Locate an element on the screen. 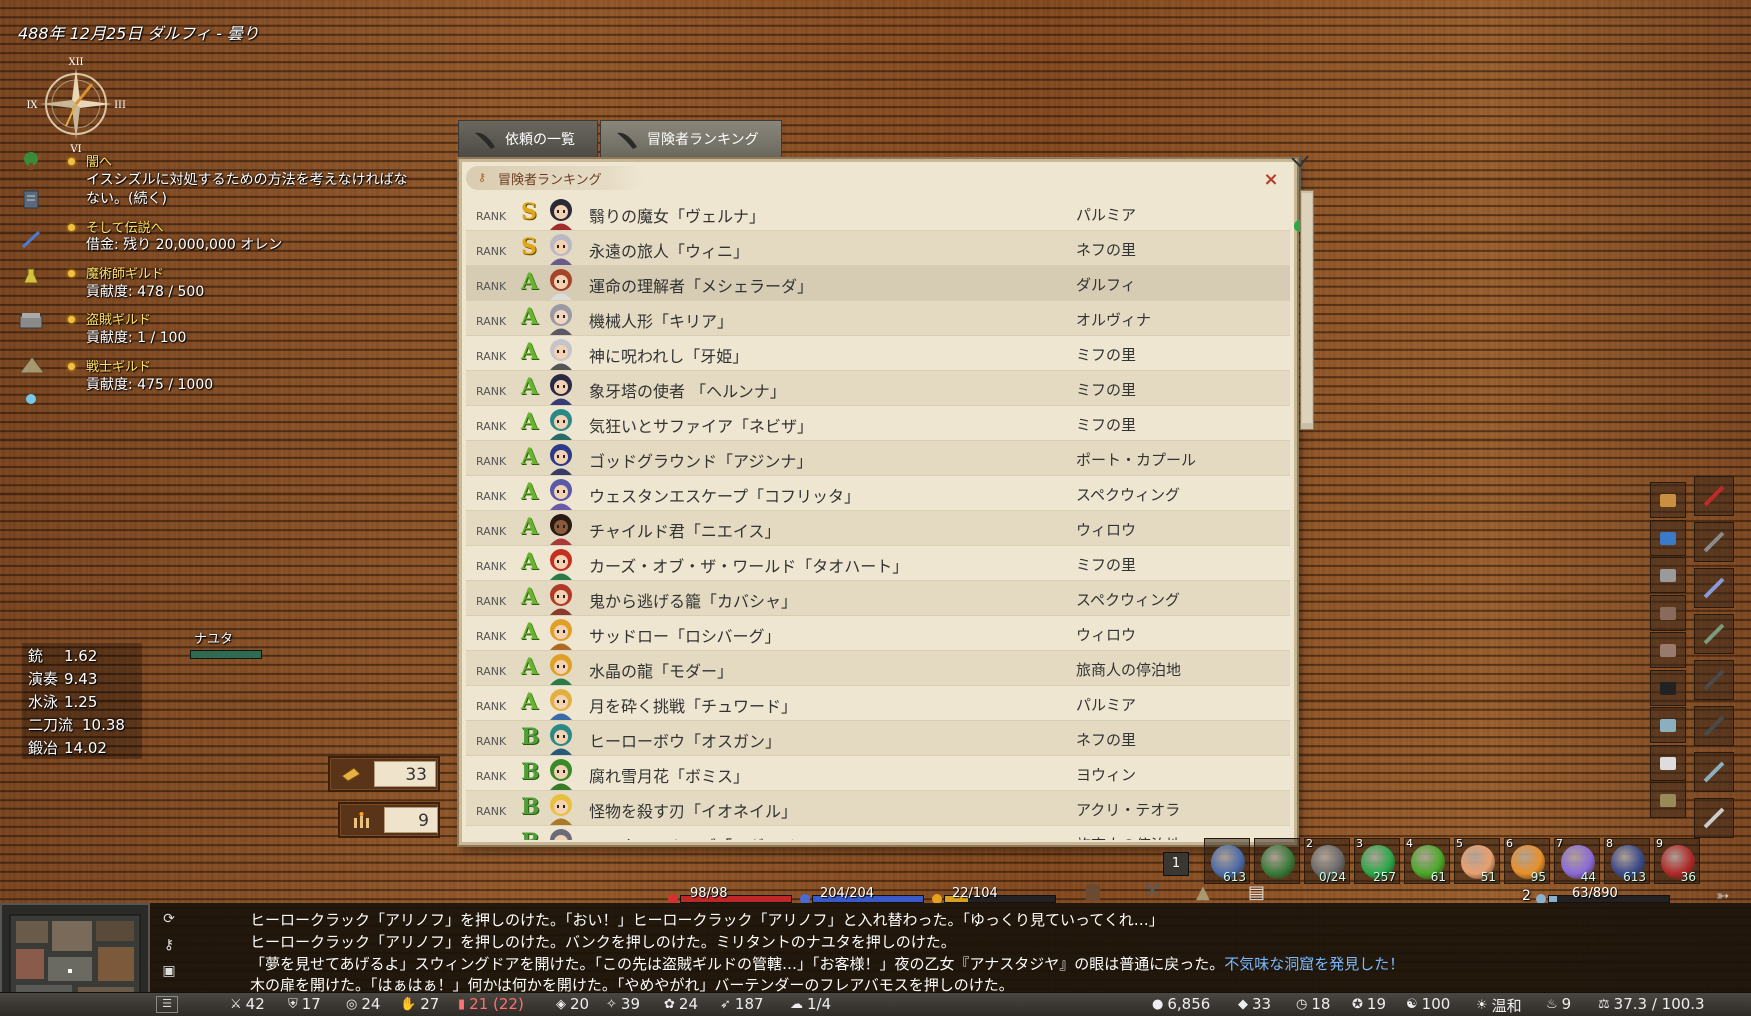 This screenshot has width=1751, height=1016. compass-left: IX is located at coordinates (32, 105).